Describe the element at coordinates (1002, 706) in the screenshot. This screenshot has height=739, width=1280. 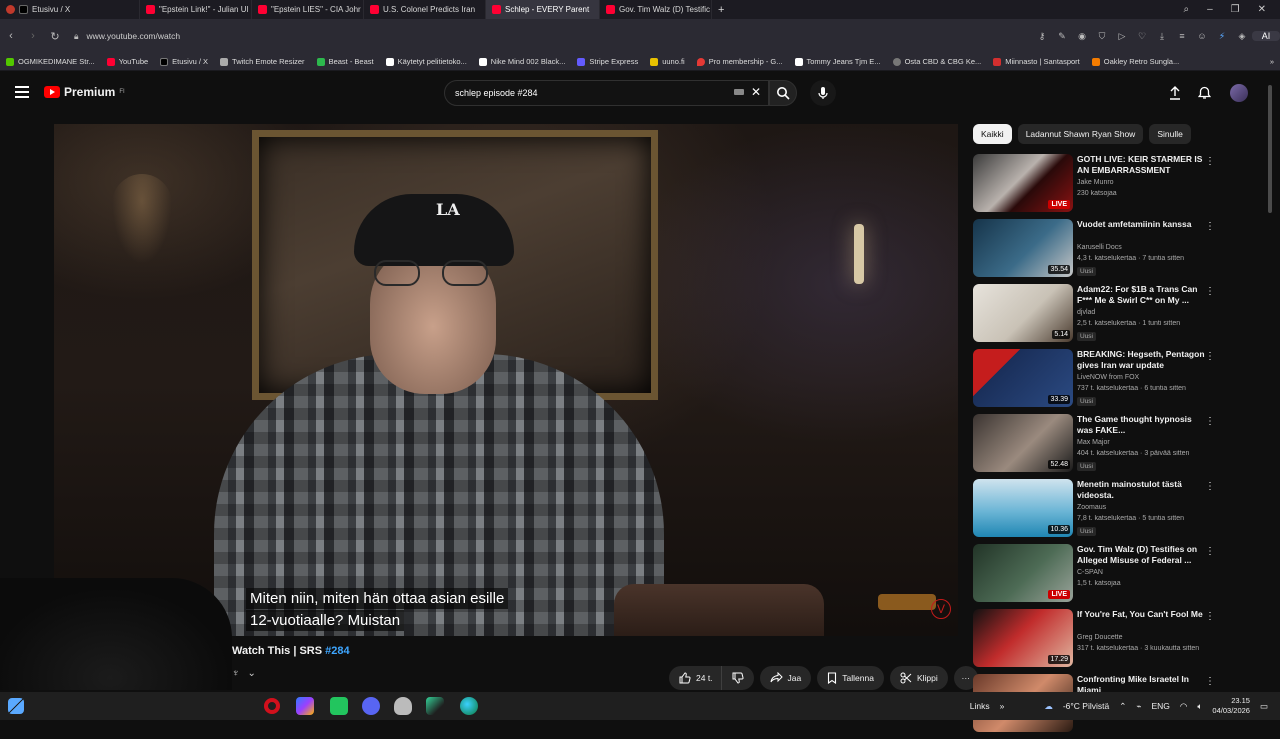
I see `links-overflow-icon: »` at that location.